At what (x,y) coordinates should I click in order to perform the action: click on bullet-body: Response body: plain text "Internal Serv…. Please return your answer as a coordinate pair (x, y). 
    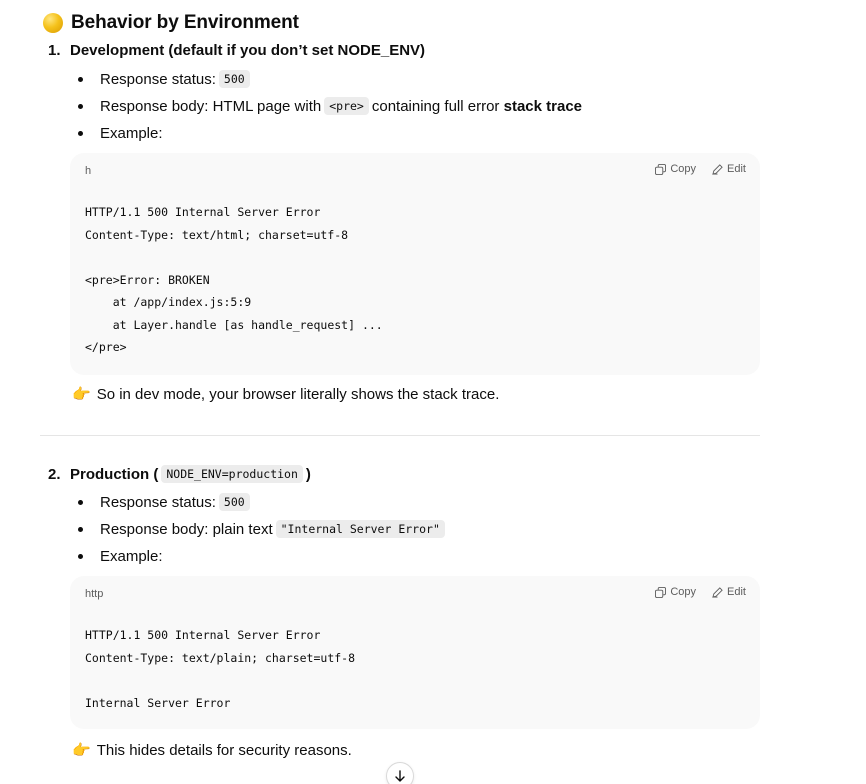
    Looking at the image, I should click on (263, 529).